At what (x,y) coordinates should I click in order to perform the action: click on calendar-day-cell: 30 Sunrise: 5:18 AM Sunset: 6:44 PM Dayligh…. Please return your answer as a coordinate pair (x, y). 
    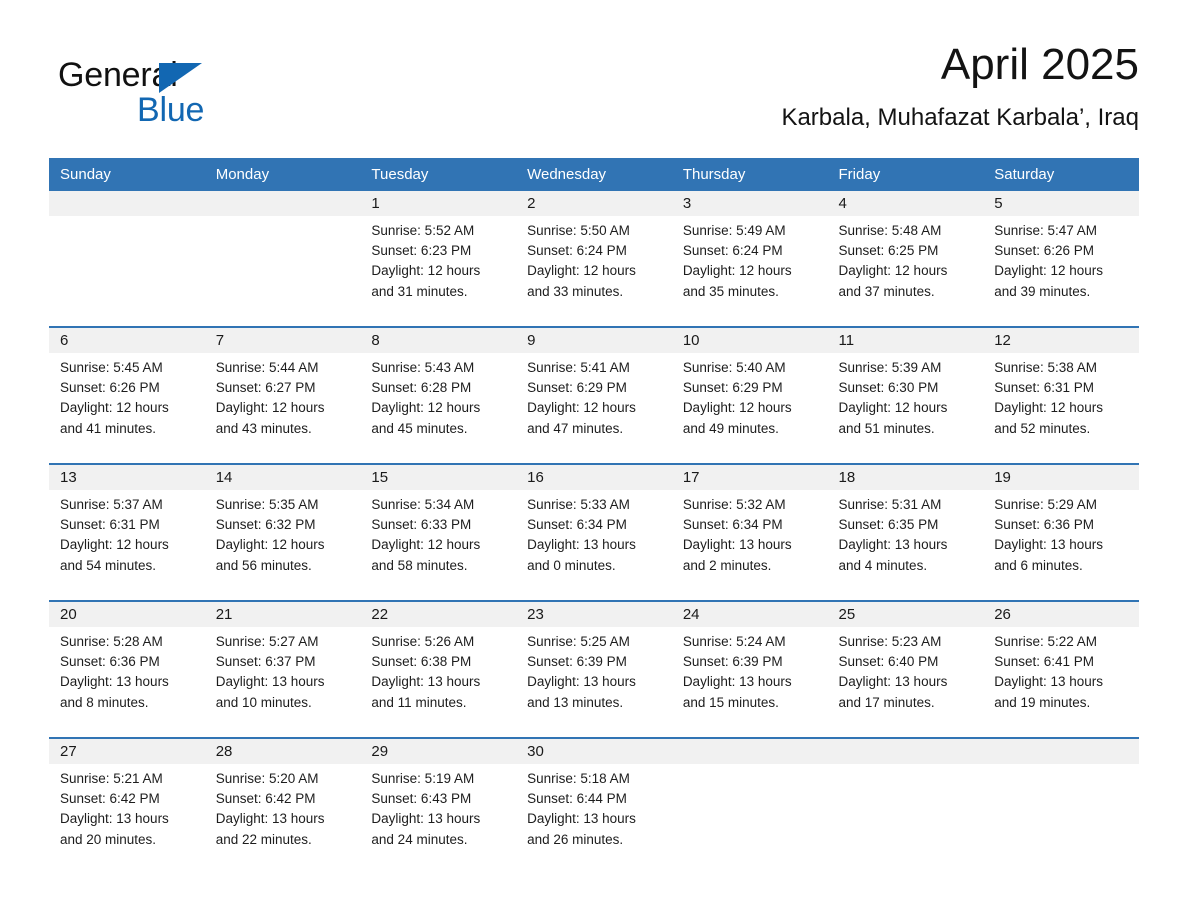
    Looking at the image, I should click on (594, 805).